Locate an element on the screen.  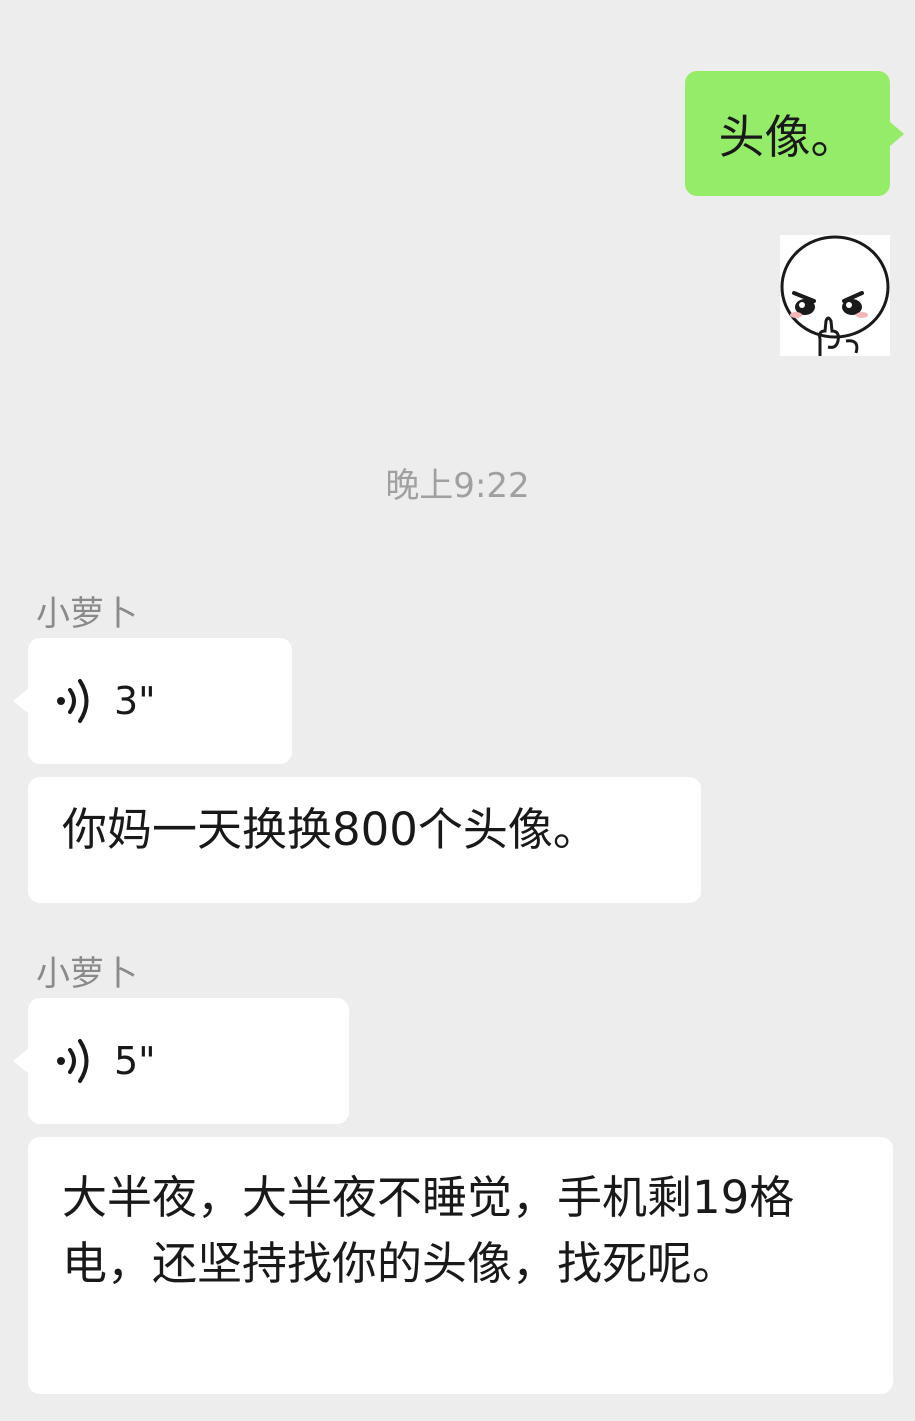
voice-message-bubble: 5" is located at coordinates (181, 1061).